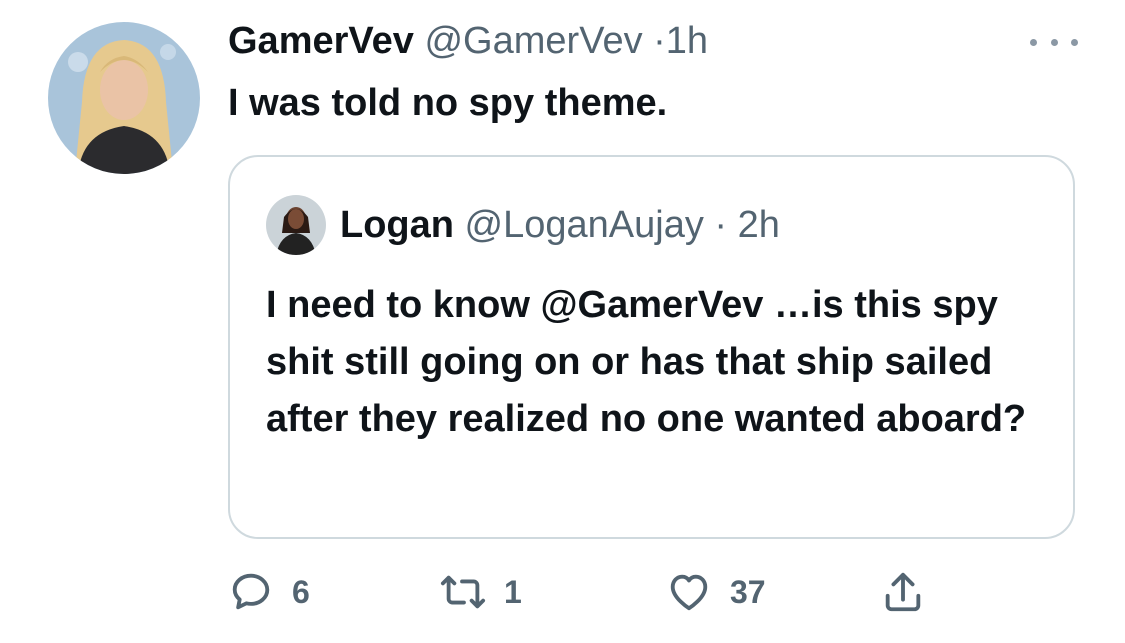 The height and width of the screenshot is (643, 1125). Describe the element at coordinates (124, 98) in the screenshot. I see `author-avatar` at that location.